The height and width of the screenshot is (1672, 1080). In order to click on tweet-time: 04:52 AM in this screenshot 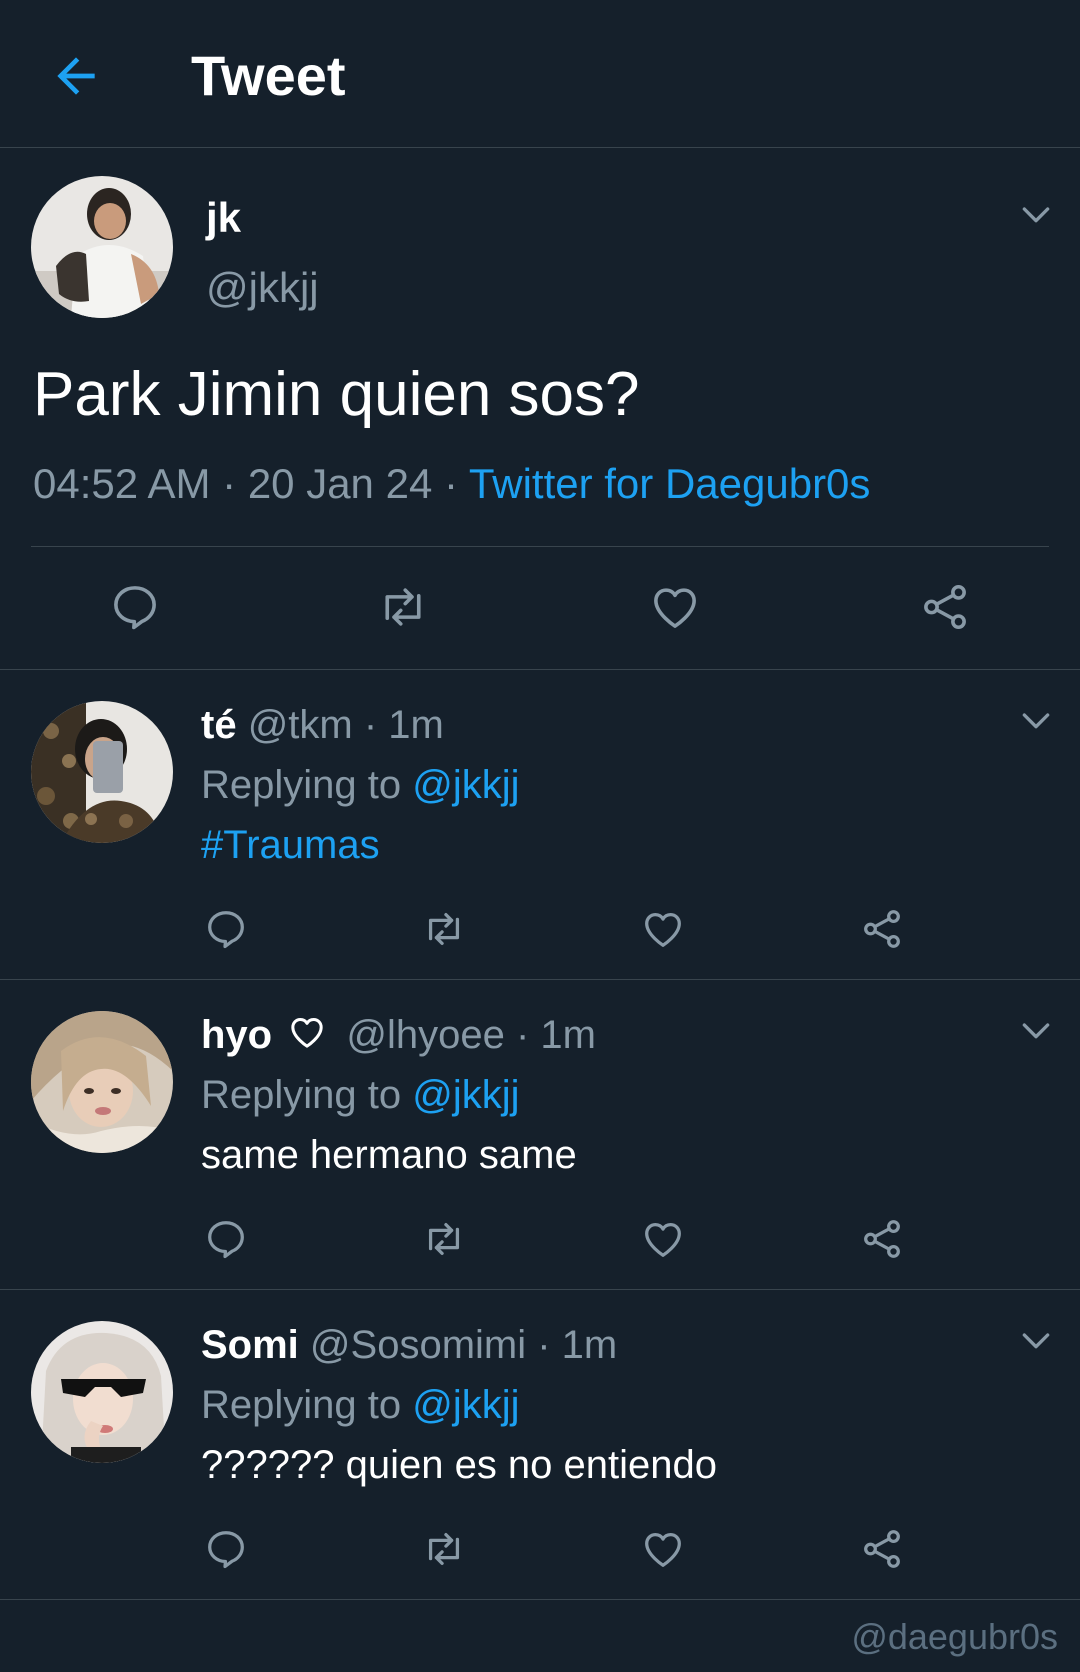, I will do `click(122, 483)`.